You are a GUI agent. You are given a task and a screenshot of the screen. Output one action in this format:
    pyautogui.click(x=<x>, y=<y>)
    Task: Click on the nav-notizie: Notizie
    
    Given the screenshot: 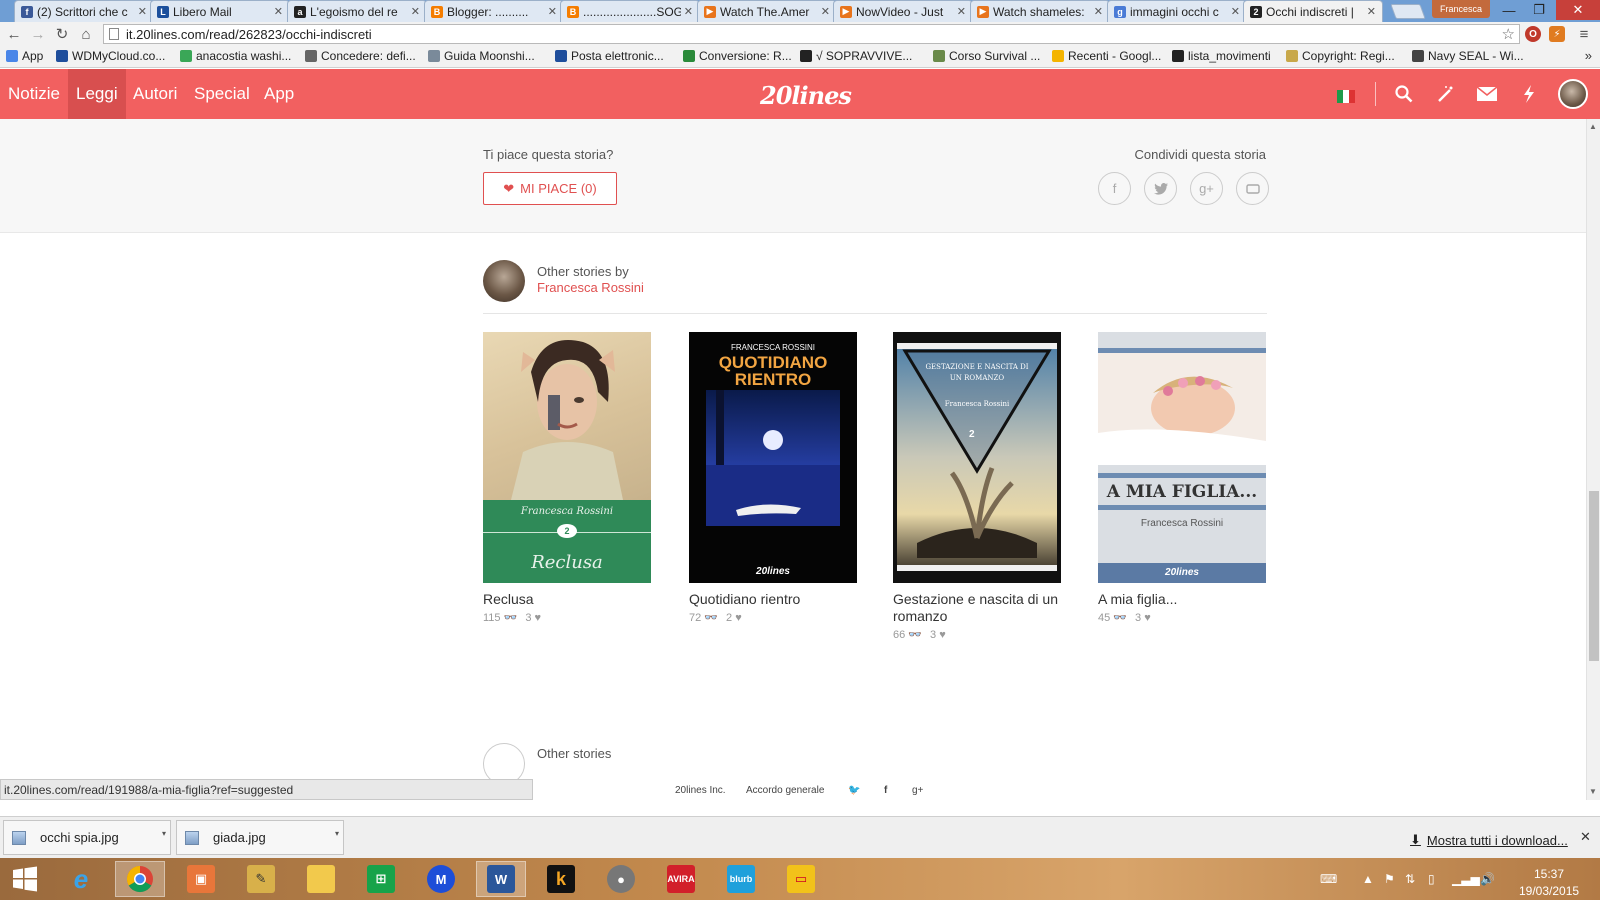 What is the action you would take?
    pyautogui.click(x=34, y=94)
    